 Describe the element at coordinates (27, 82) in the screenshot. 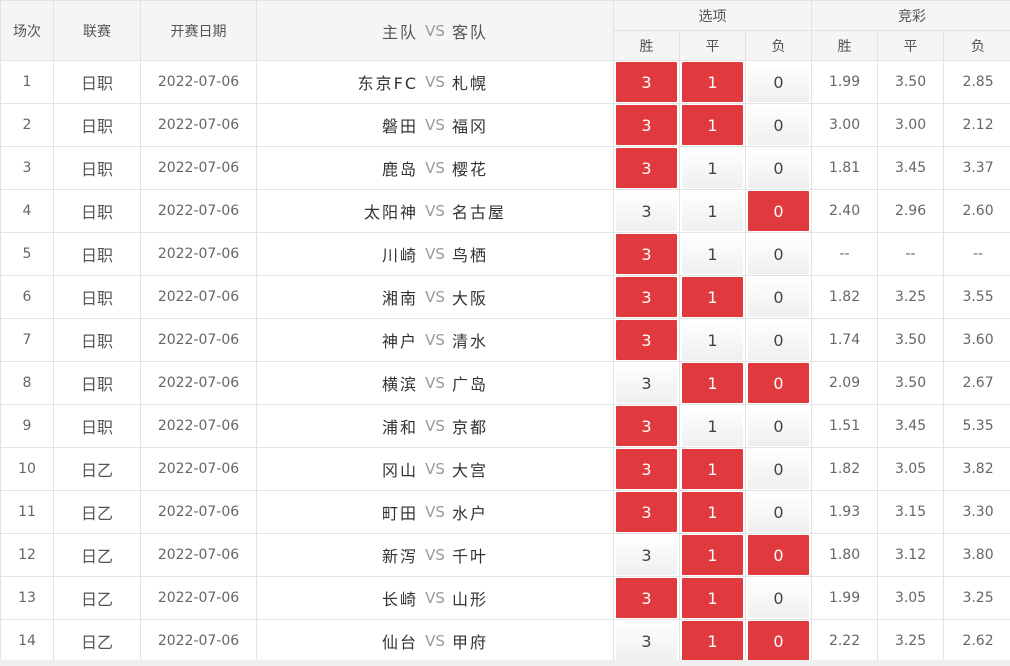

I see `match-number: 1` at that location.